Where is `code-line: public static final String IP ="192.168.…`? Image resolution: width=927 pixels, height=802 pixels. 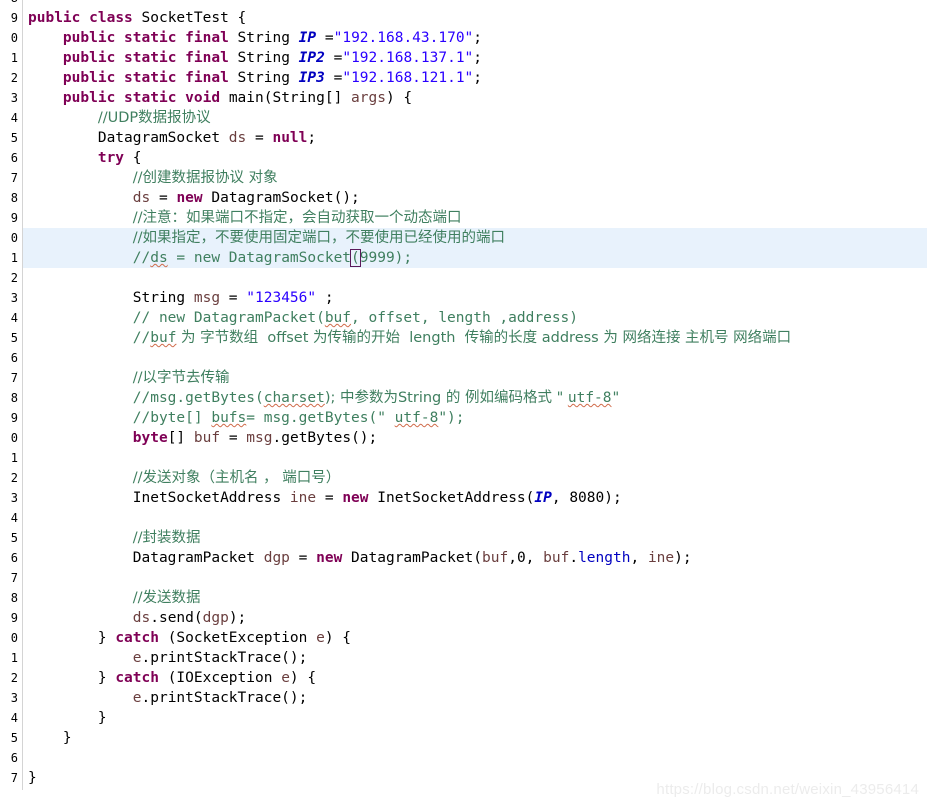 code-line: public static final String IP ="192.168.… is located at coordinates (475, 38).